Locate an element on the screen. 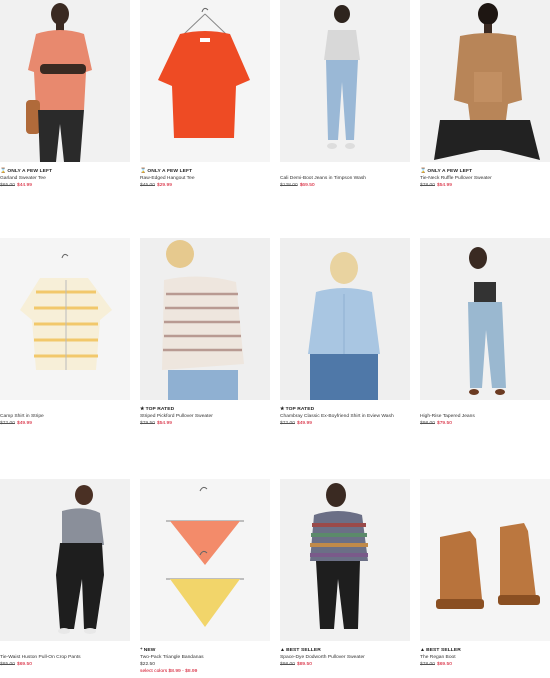  product-price: $22.50 is located at coordinates (147, 664).